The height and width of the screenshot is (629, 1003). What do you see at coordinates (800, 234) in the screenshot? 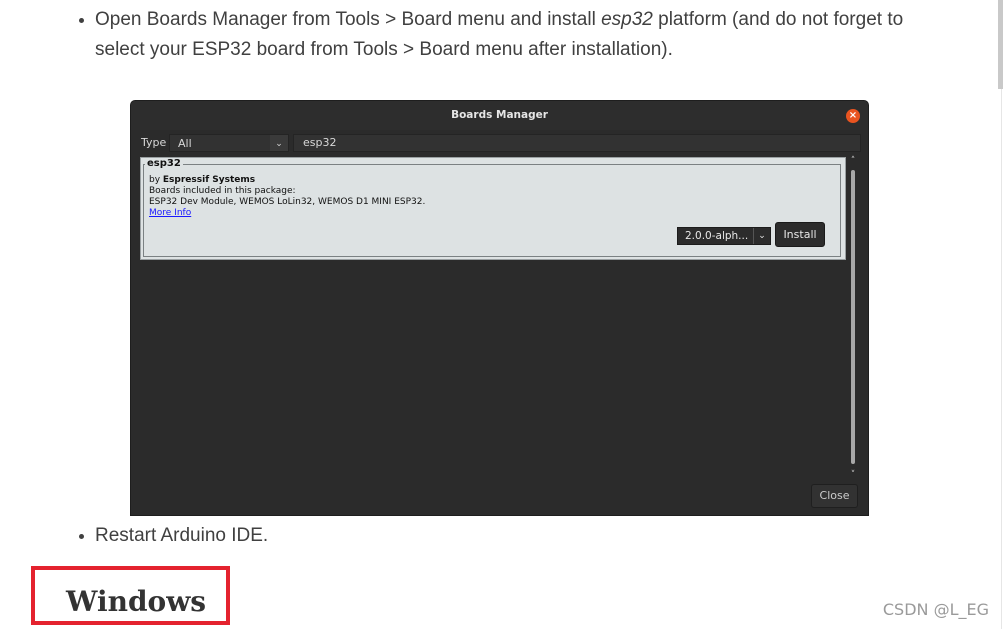
I see `install-button: Install` at bounding box center [800, 234].